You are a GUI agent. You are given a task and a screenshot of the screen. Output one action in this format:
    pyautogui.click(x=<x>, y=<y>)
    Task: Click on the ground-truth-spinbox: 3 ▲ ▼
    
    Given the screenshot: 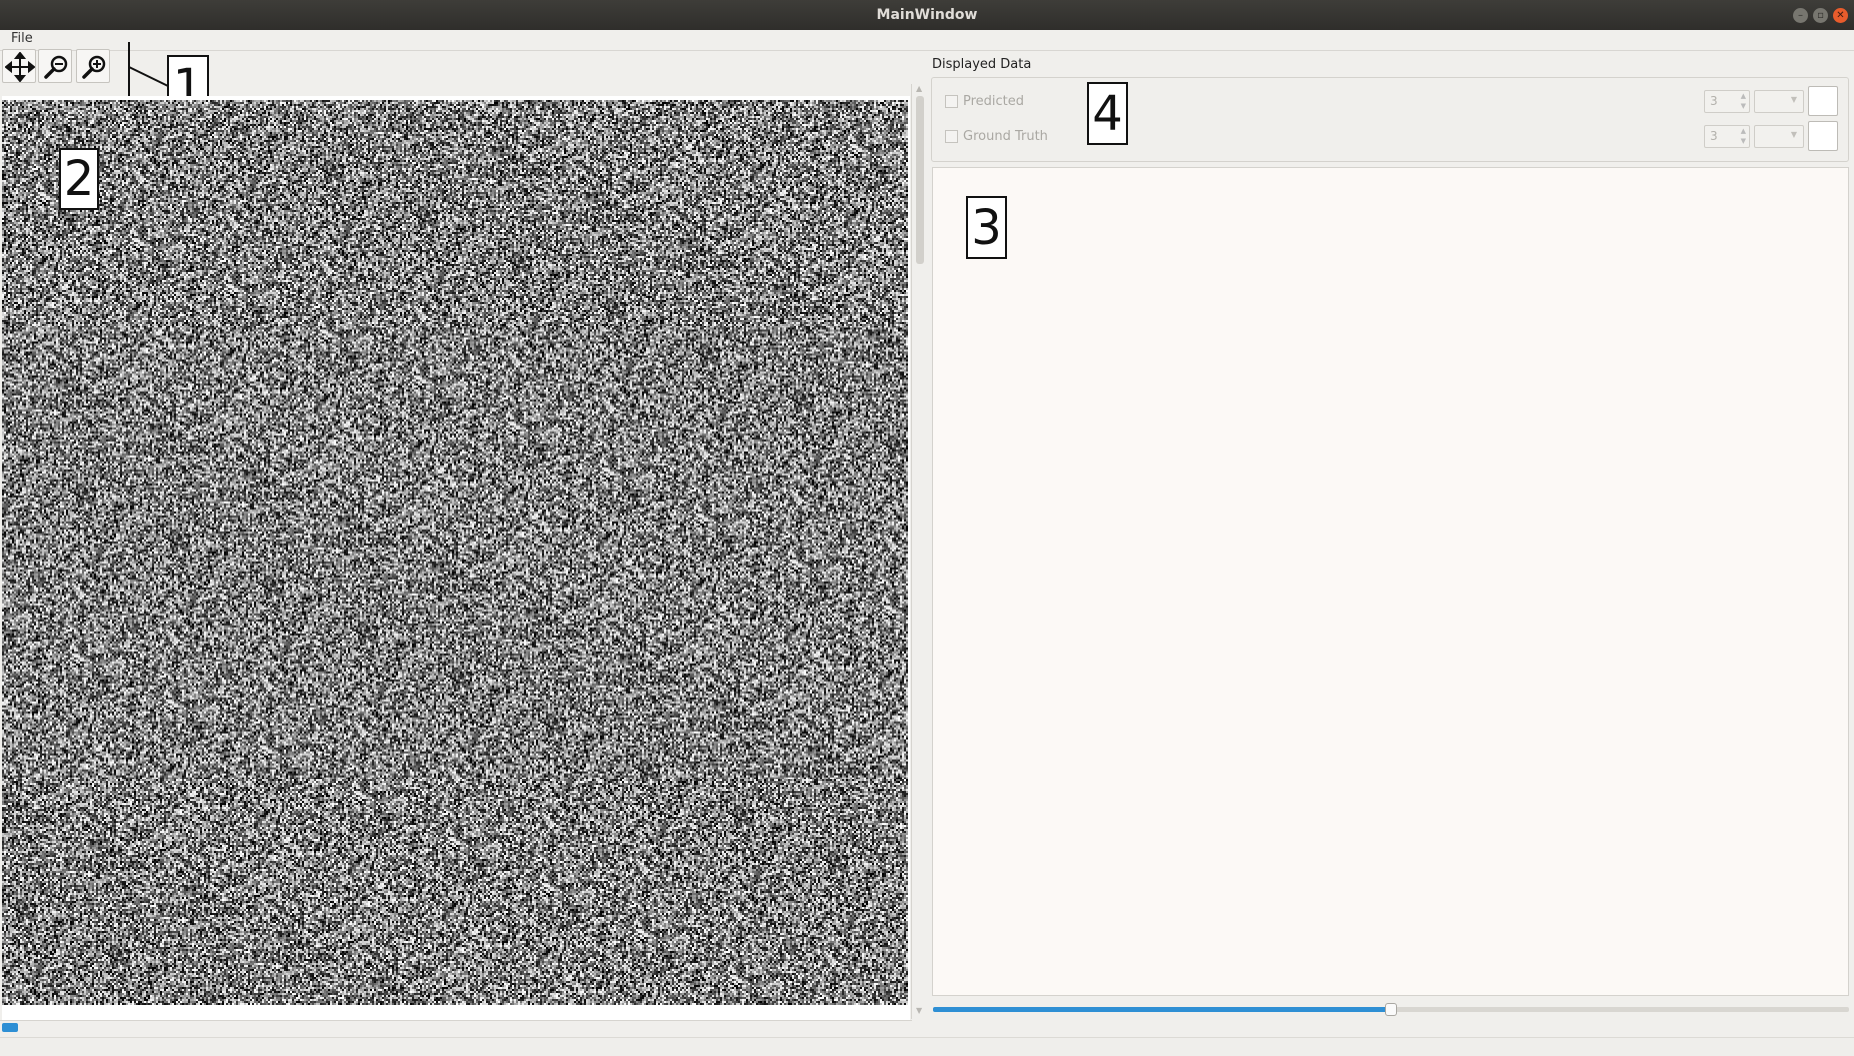 What is the action you would take?
    pyautogui.click(x=1727, y=136)
    